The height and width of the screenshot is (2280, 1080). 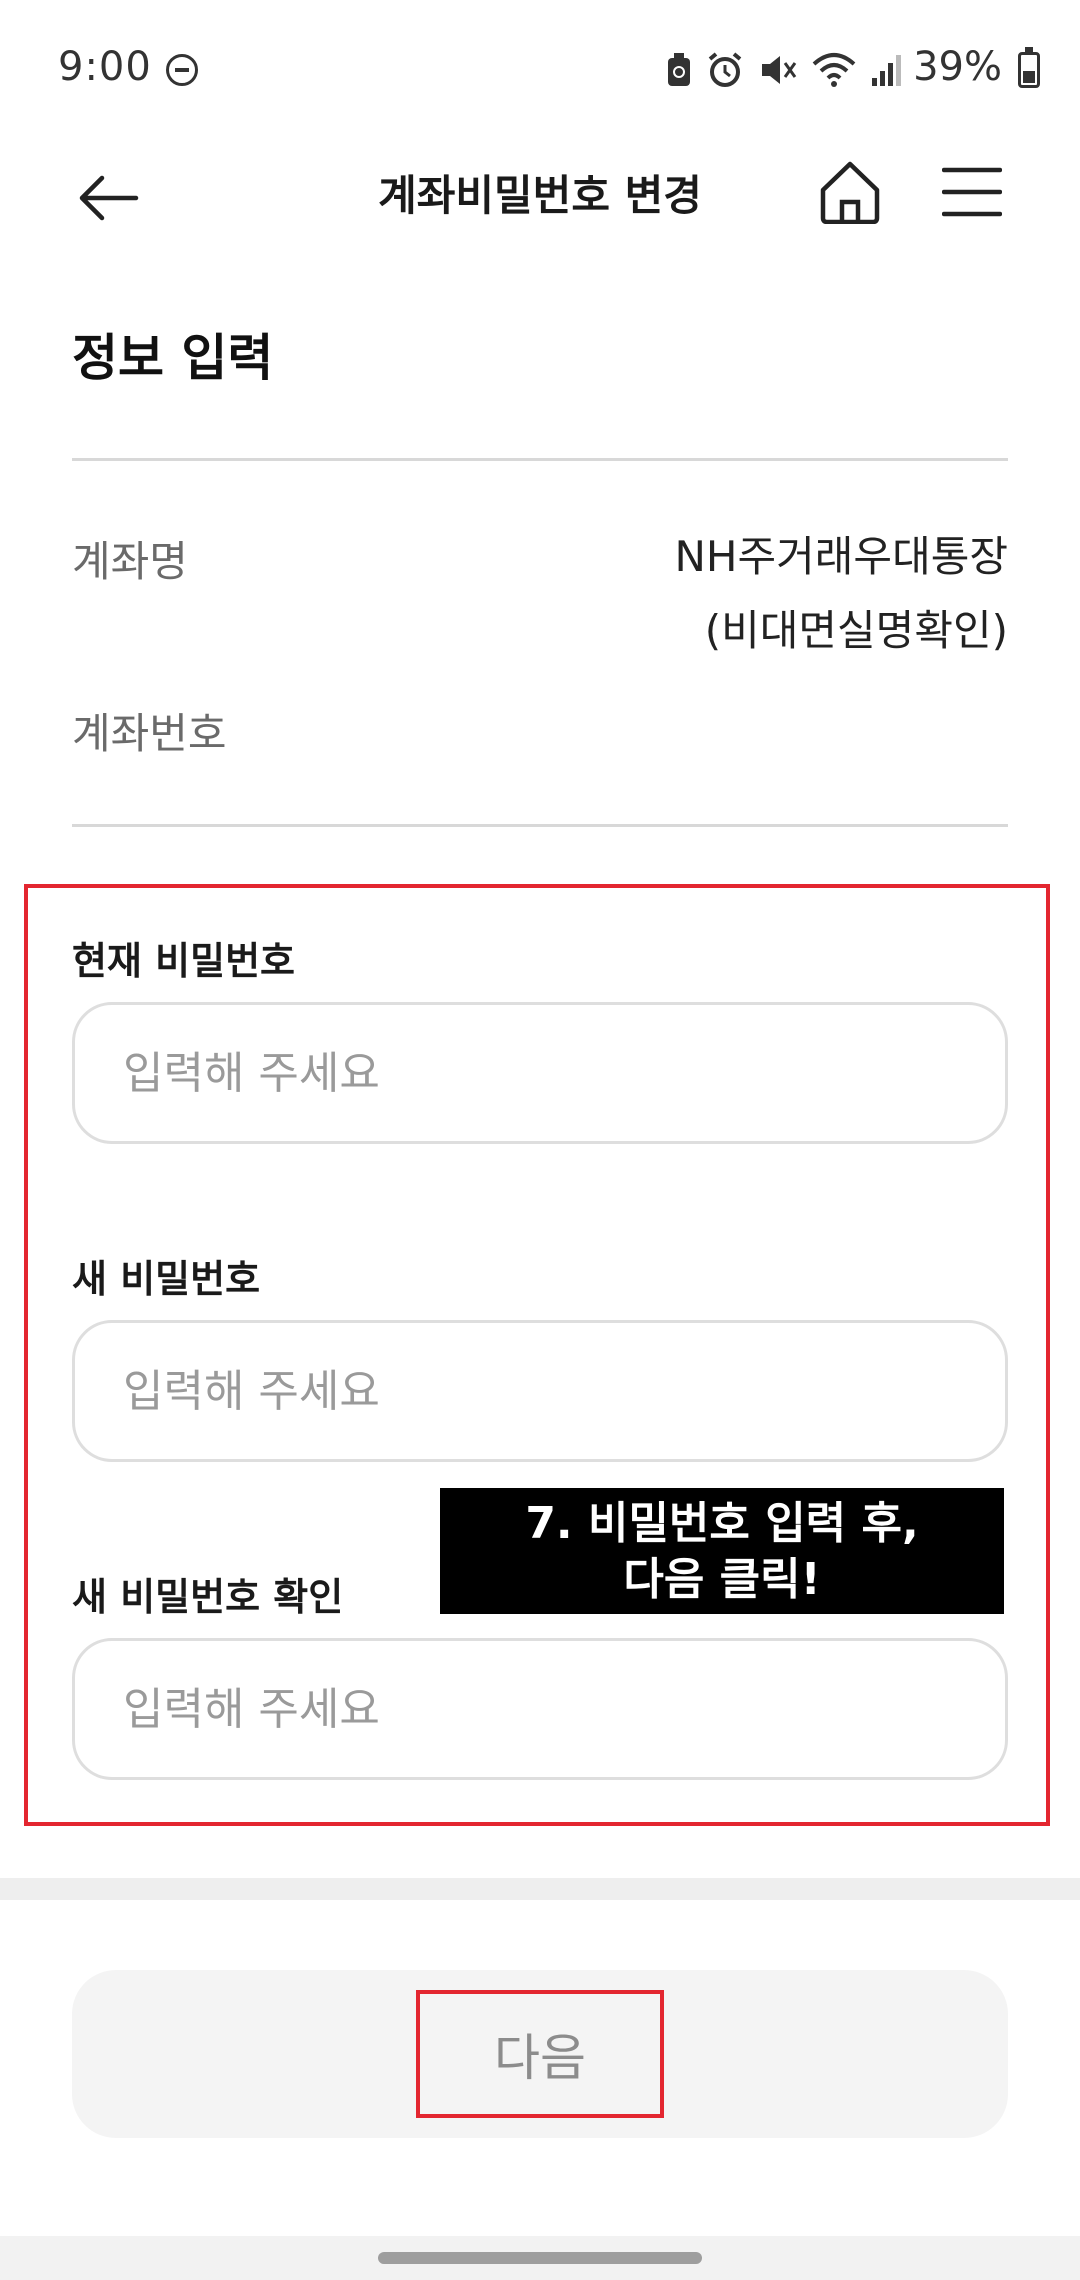 I want to click on home-icon, so click(x=850, y=192).